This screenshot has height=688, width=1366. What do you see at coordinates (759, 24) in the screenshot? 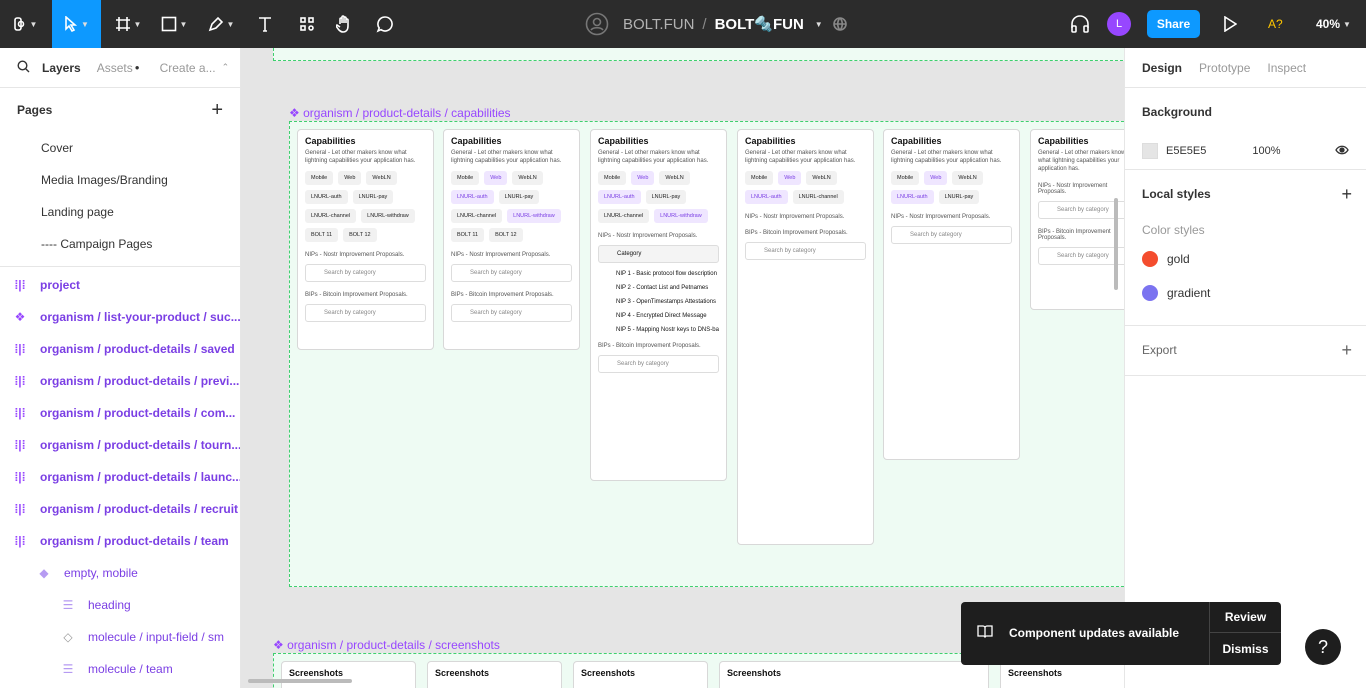
I see `file-name: BOLT🔩FUN` at bounding box center [759, 24].